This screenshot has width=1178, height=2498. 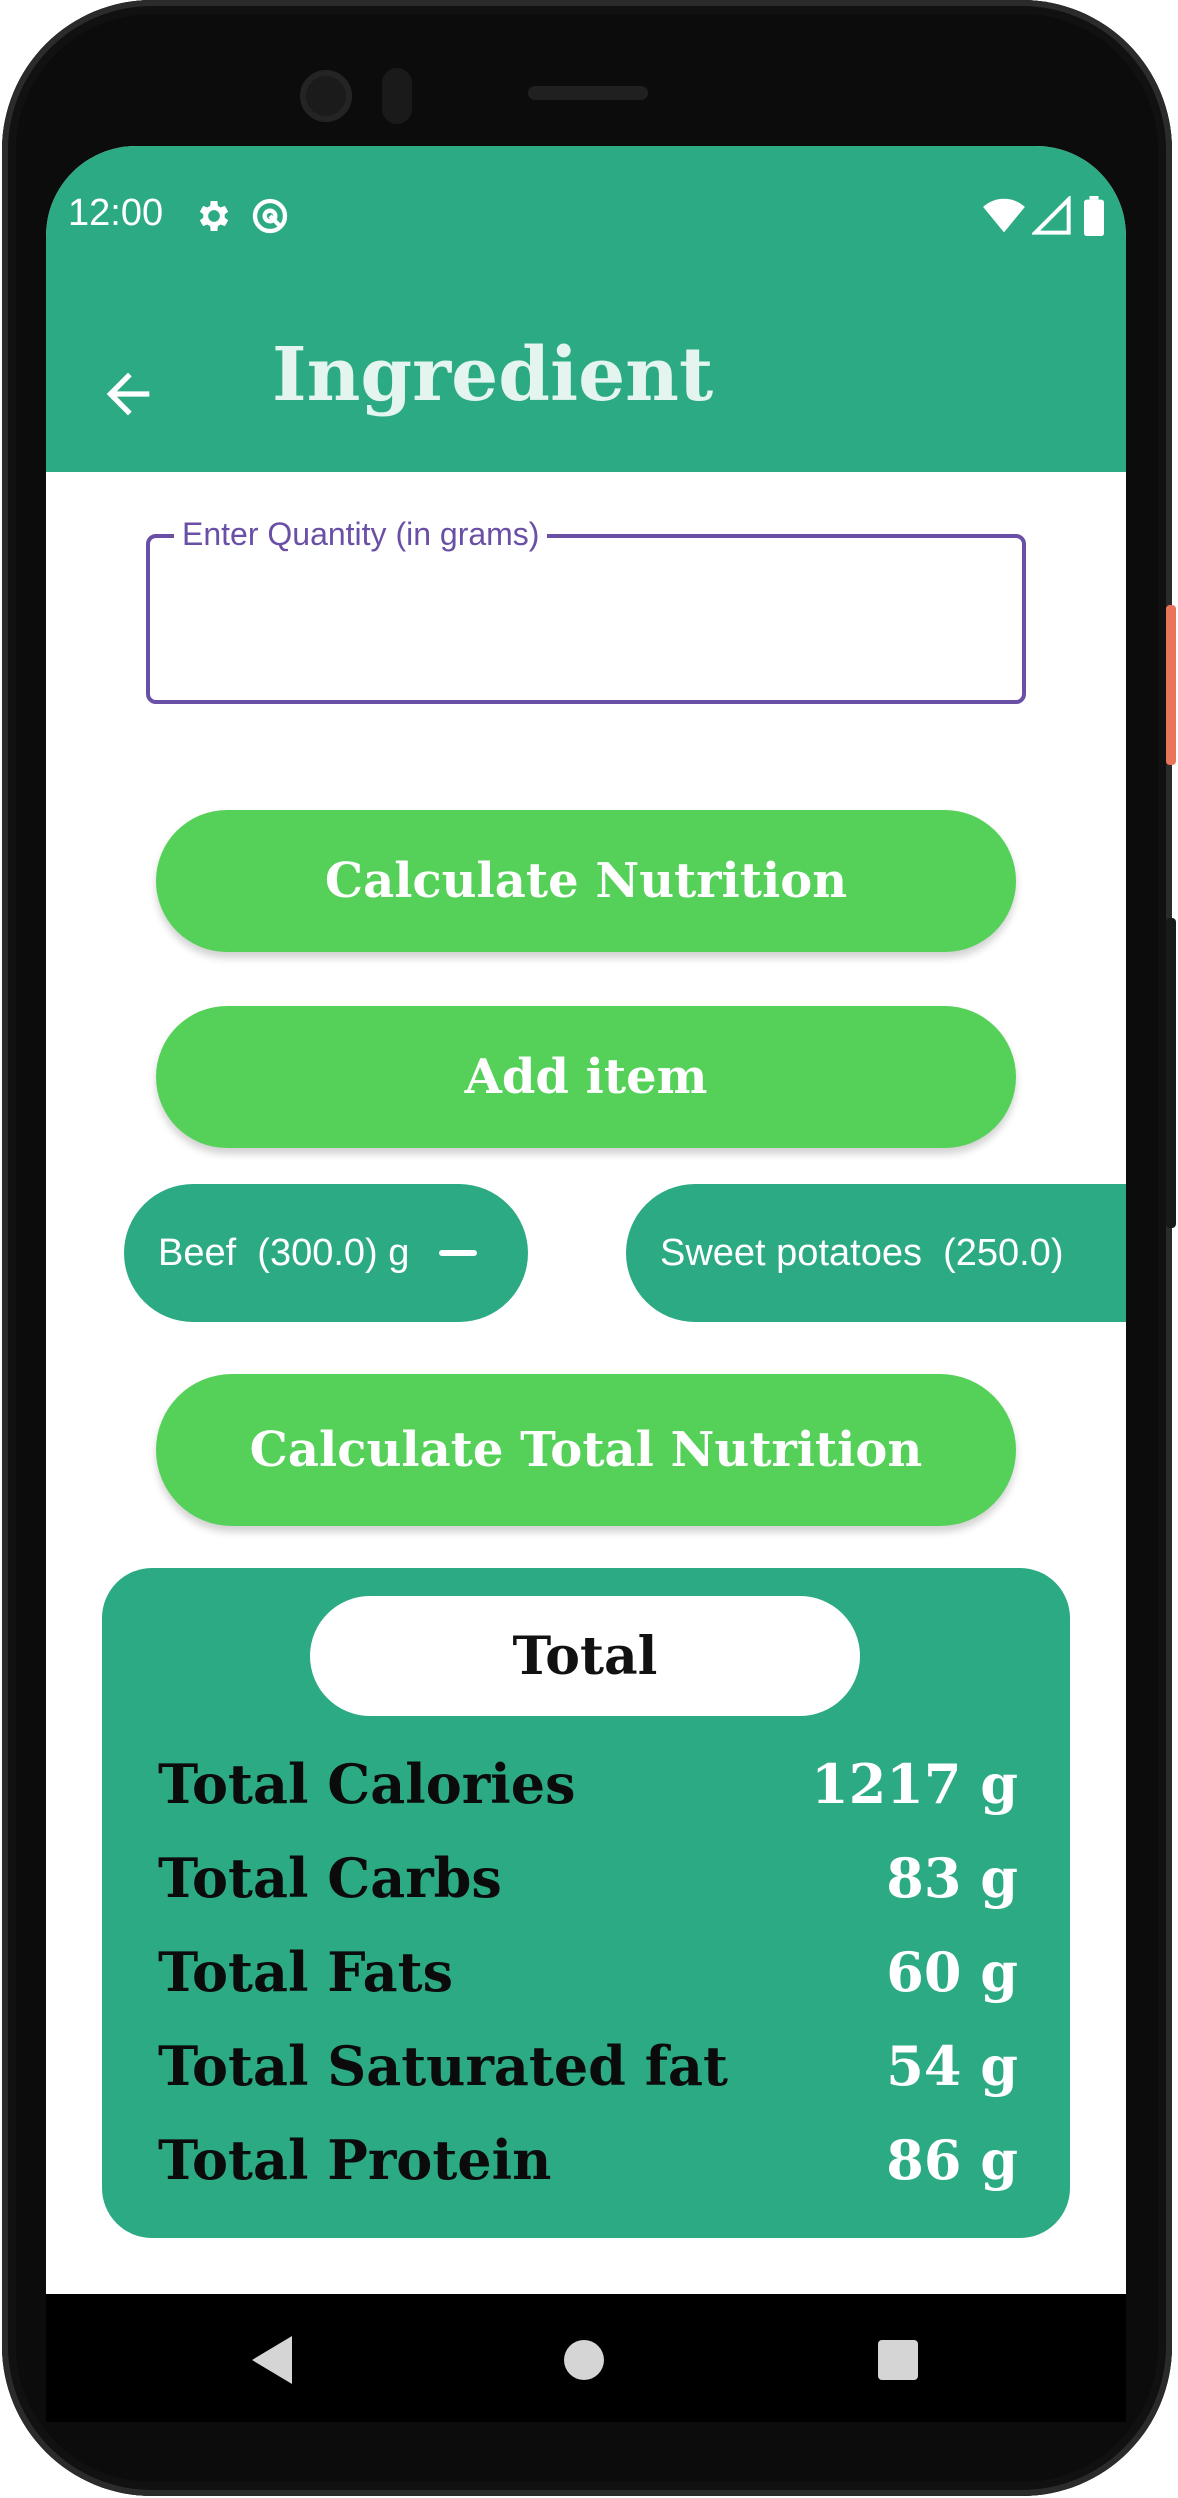 What do you see at coordinates (214, 216) in the screenshot?
I see `settings-icon` at bounding box center [214, 216].